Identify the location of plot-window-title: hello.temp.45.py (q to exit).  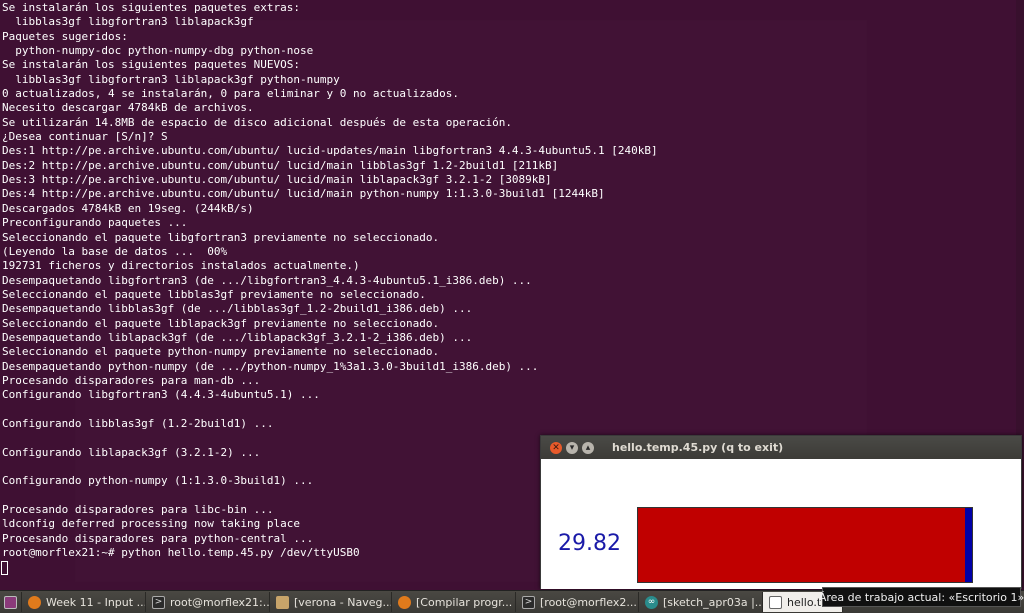
(698, 447).